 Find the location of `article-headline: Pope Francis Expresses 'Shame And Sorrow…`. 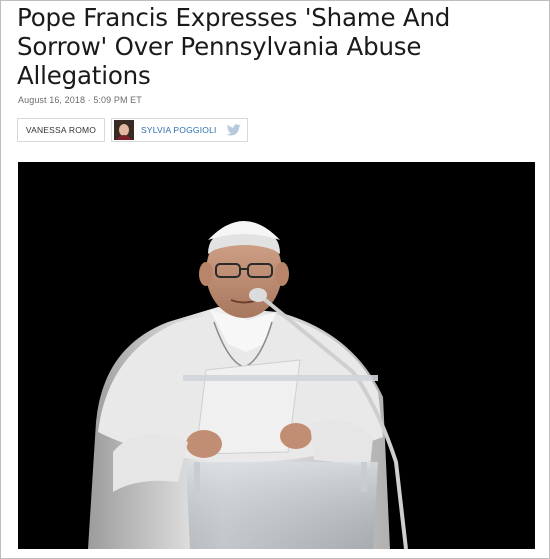

article-headline: Pope Francis Expresses 'Shame And Sorrow… is located at coordinates (234, 46).